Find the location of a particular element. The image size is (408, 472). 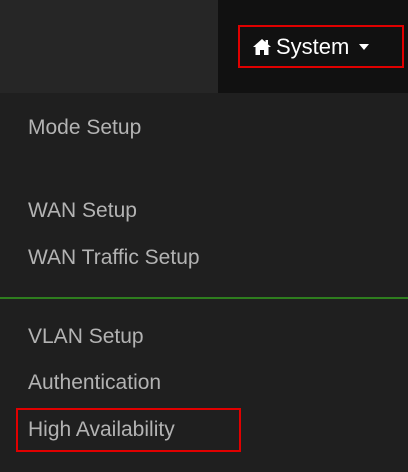

menu-item-vlan-setup: VLAN Setup is located at coordinates (86, 337).